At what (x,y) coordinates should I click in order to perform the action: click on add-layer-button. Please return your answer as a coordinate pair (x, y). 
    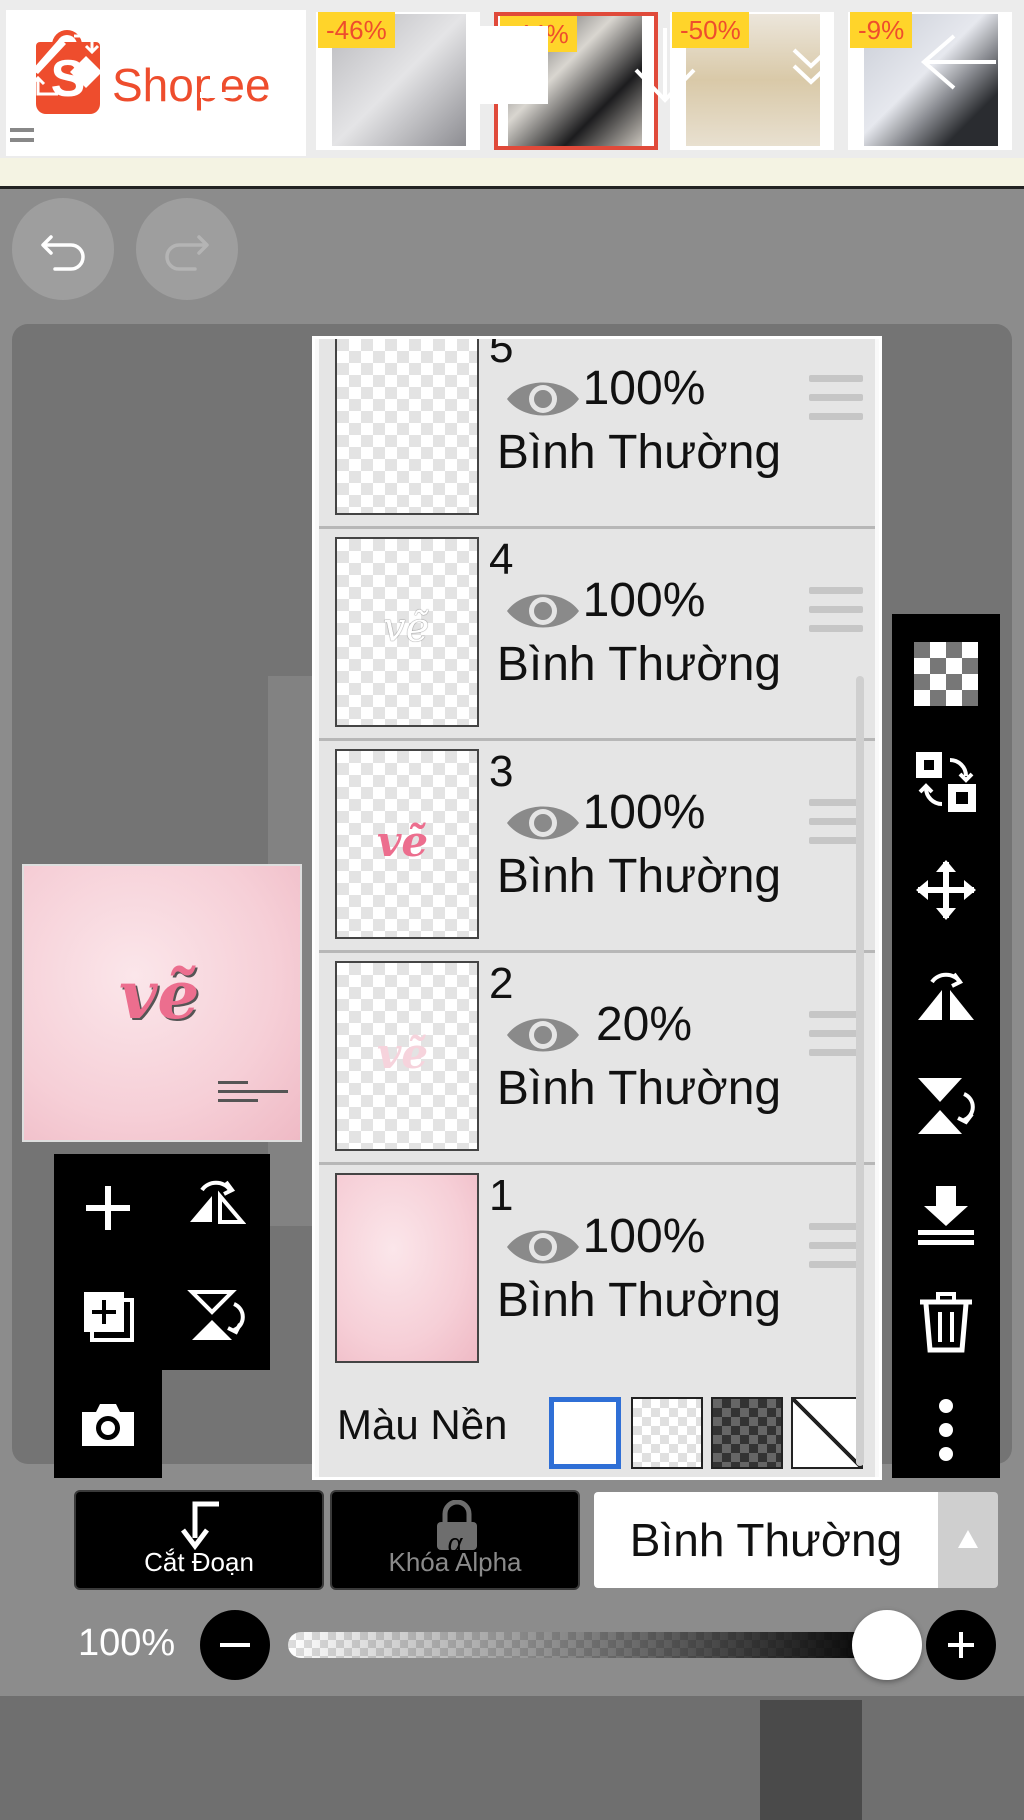
    Looking at the image, I should click on (108, 1208).